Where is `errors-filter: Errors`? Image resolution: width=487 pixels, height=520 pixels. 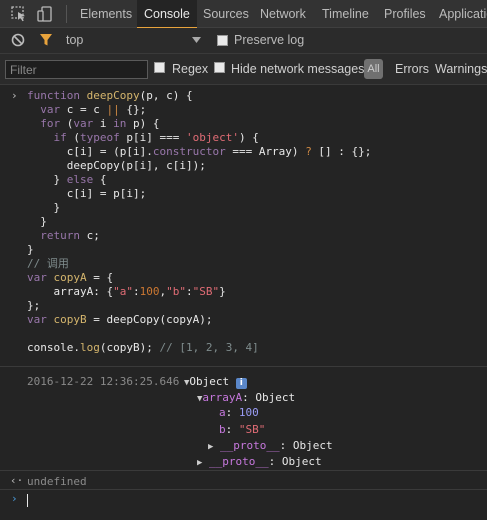
errors-filter: Errors is located at coordinates (412, 69).